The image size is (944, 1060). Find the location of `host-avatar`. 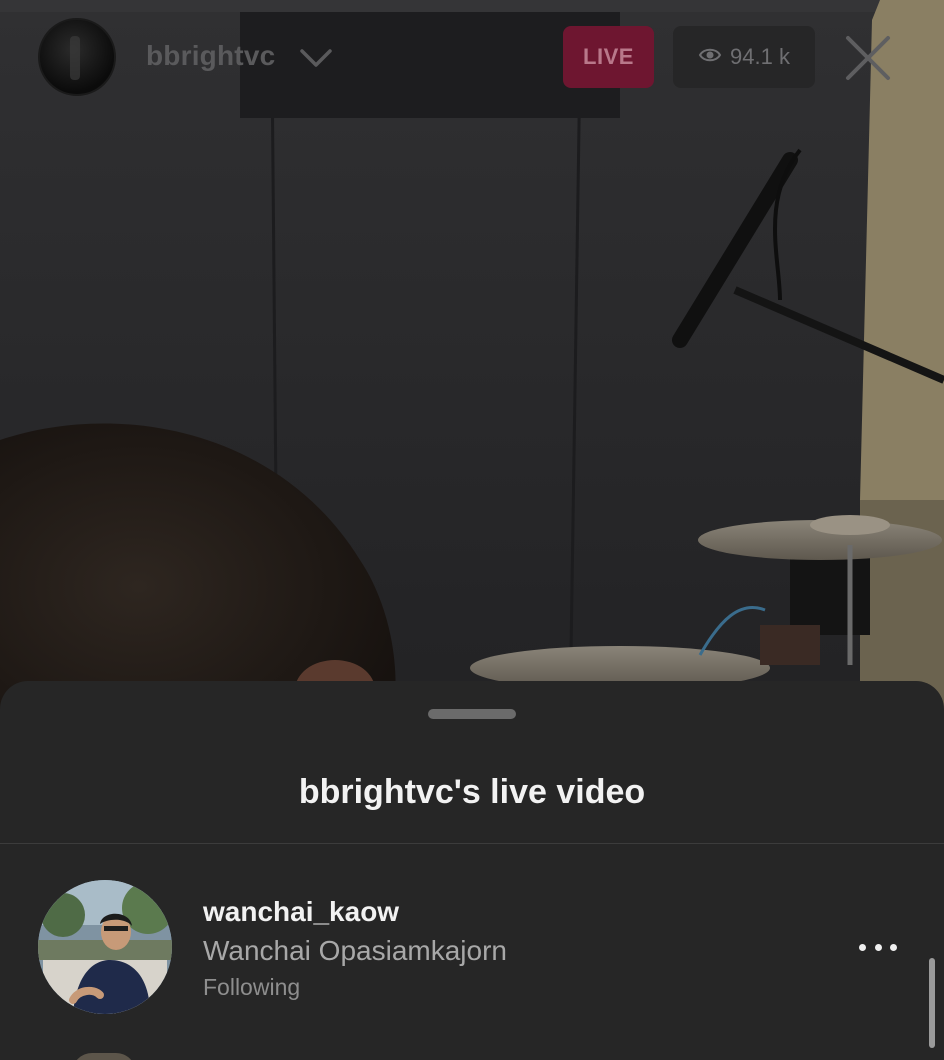

host-avatar is located at coordinates (77, 57).